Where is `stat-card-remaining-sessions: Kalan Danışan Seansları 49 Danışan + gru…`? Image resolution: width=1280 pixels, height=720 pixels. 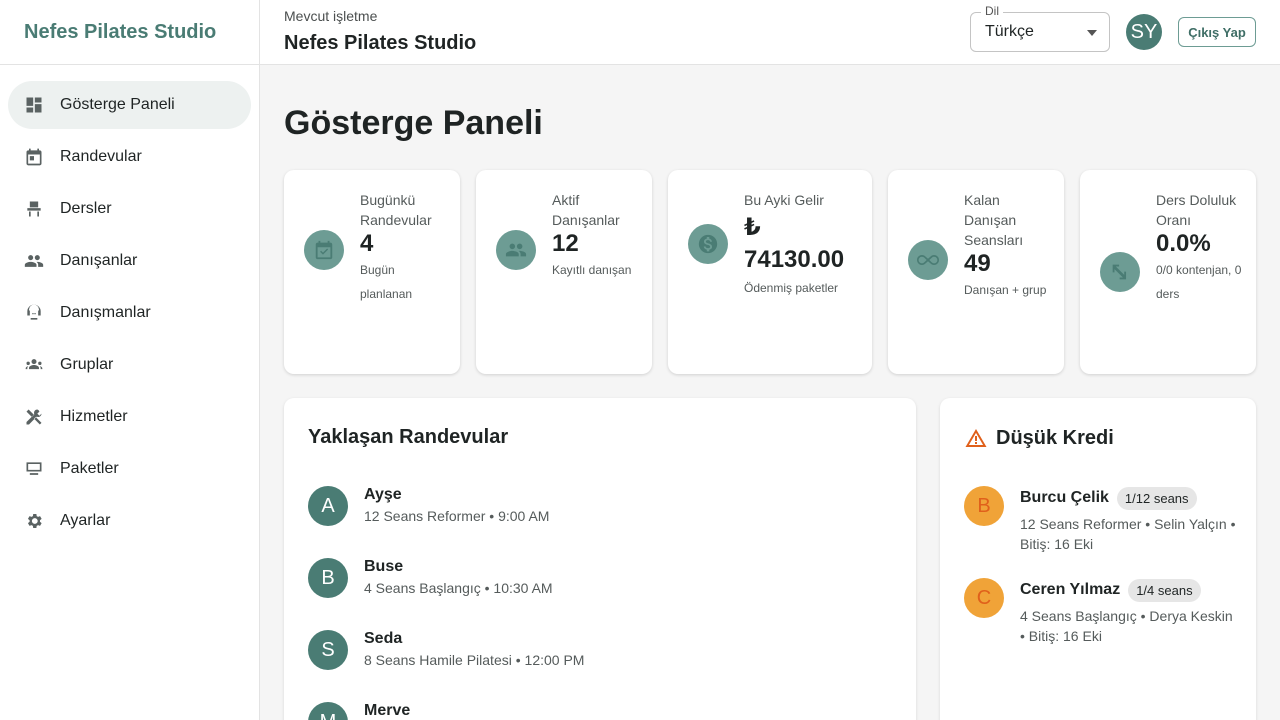
stat-card-remaining-sessions: Kalan Danışan Seansları 49 Danışan + gru… is located at coordinates (976, 272).